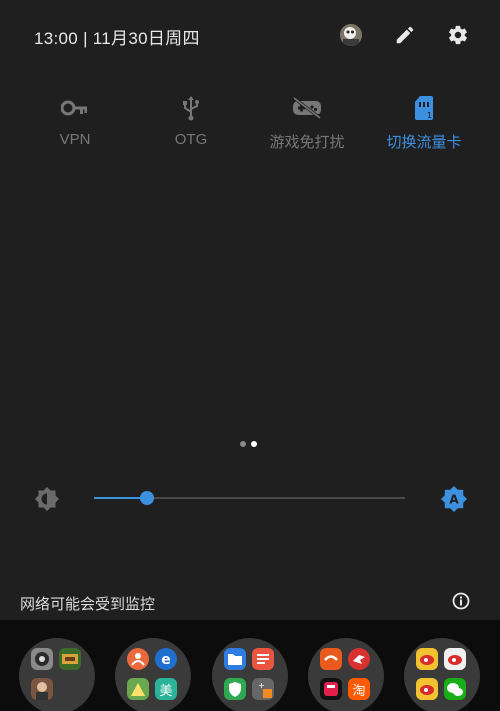 This screenshot has width=500, height=711. I want to click on files-app-icon, so click(235, 659).